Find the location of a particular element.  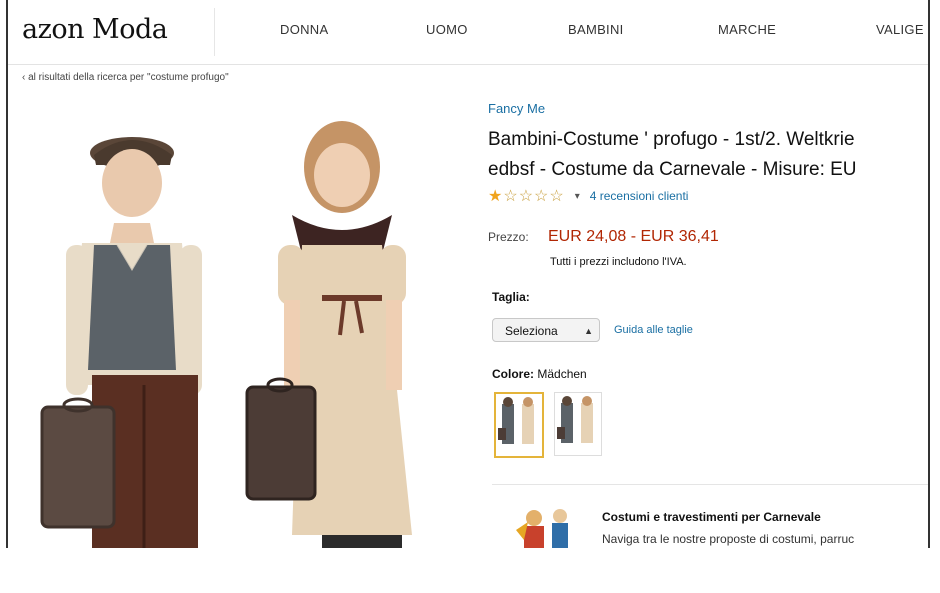

size-select: Seleziona ▲ is located at coordinates (546, 330).